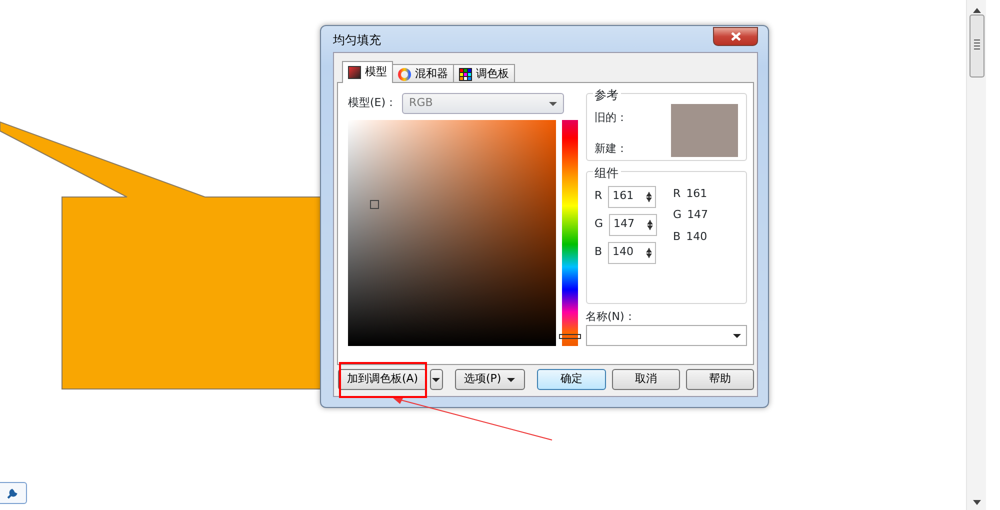 This screenshot has height=510, width=1000. Describe the element at coordinates (372, 103) in the screenshot. I see `field-label: 模型(E)：` at that location.